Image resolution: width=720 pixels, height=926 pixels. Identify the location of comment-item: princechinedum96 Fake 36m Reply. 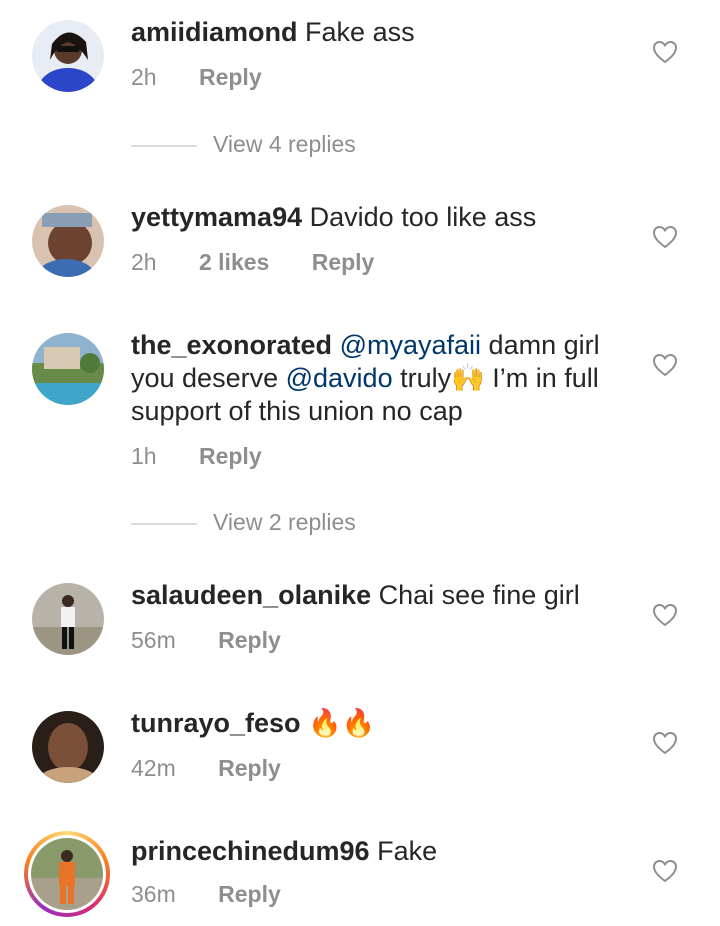
(360, 872).